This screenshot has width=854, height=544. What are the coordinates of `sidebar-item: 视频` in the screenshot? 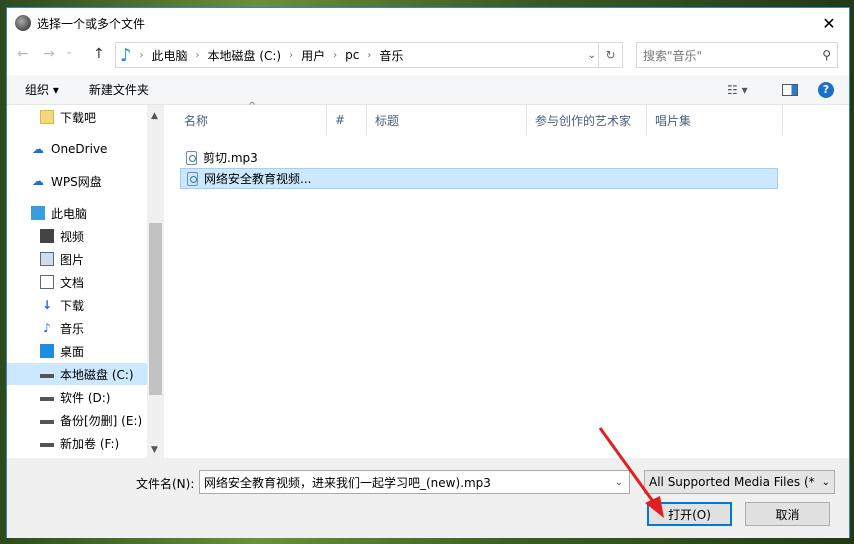 It's located at (77, 236).